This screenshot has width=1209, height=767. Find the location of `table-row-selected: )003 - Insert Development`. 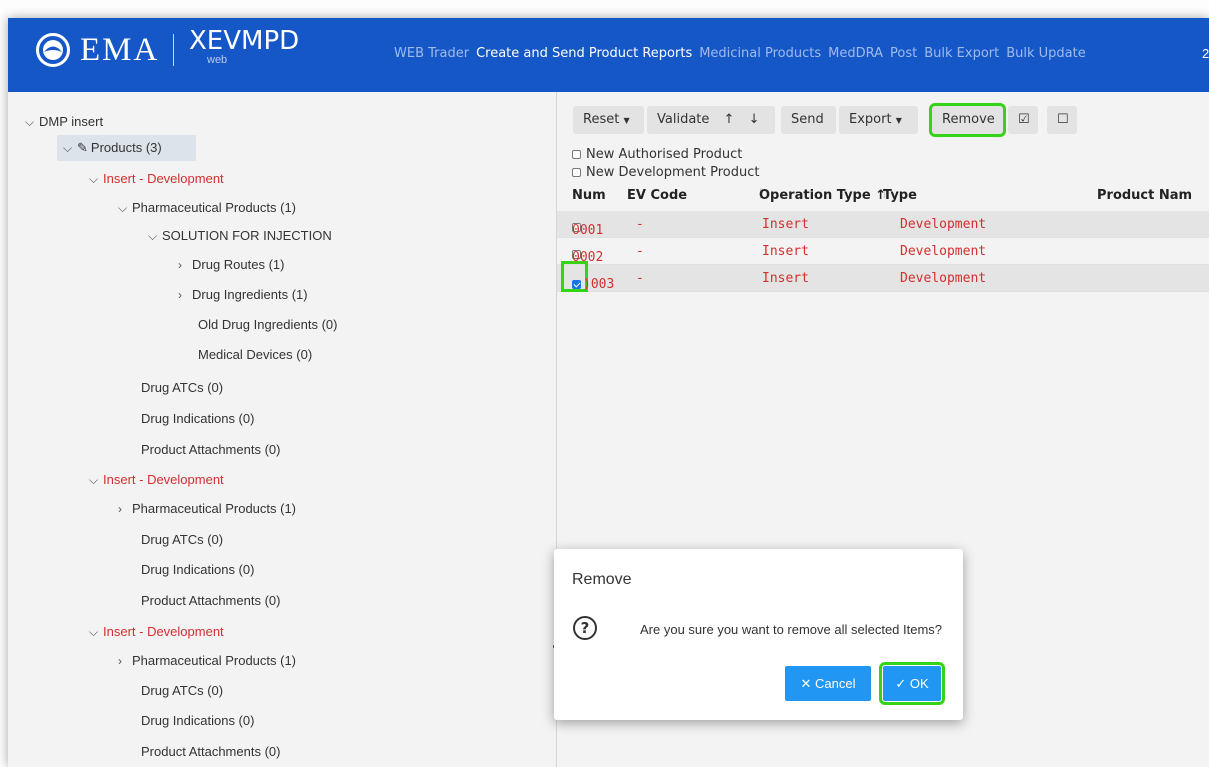

table-row-selected: )003 - Insert Development is located at coordinates (883, 276).